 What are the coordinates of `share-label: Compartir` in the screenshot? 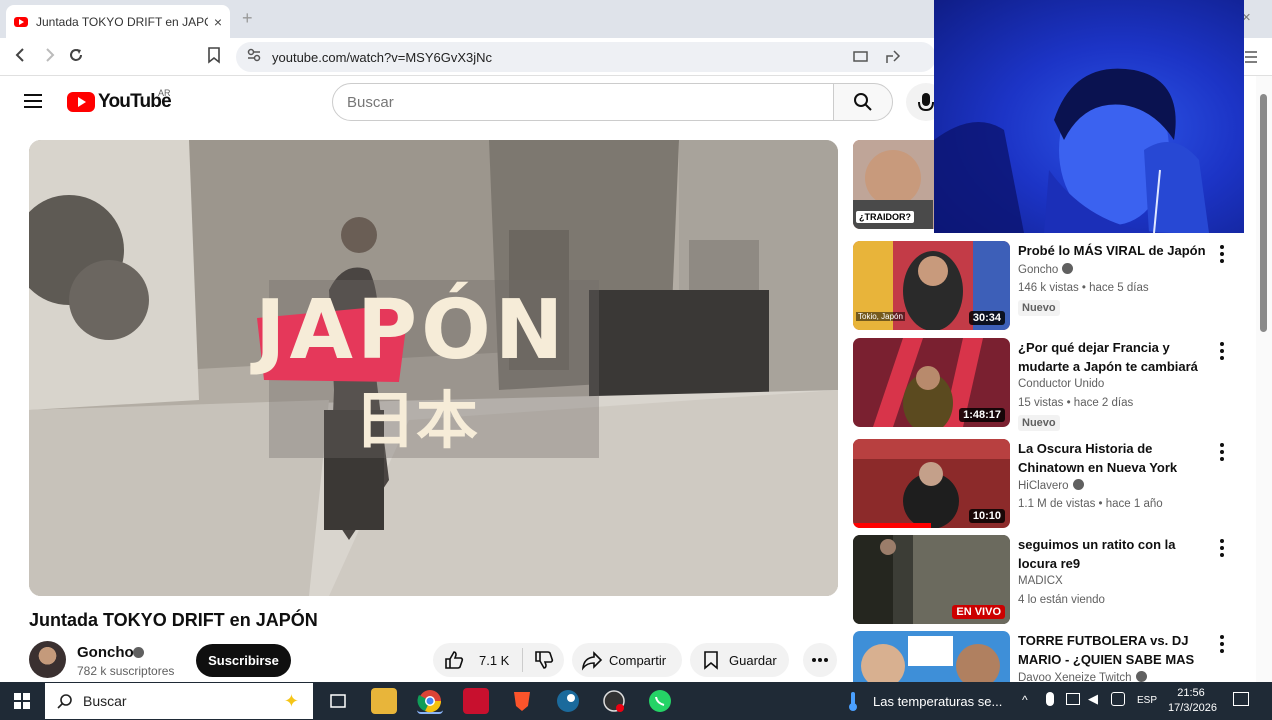 It's located at (638, 660).